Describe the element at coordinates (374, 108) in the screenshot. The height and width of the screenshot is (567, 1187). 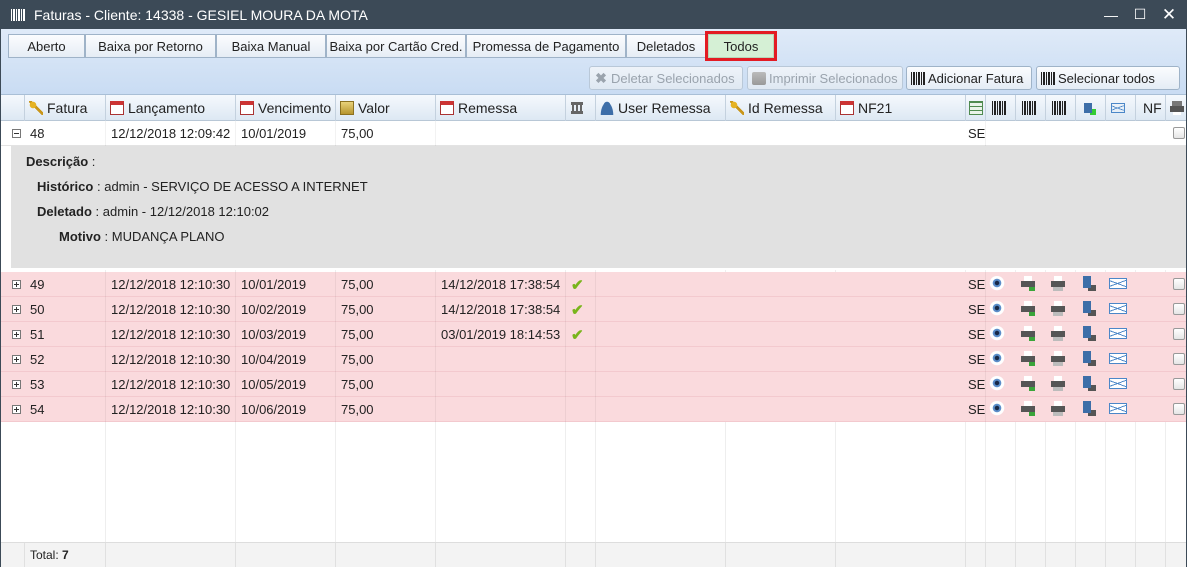
I see `header-label: Valor` at that location.